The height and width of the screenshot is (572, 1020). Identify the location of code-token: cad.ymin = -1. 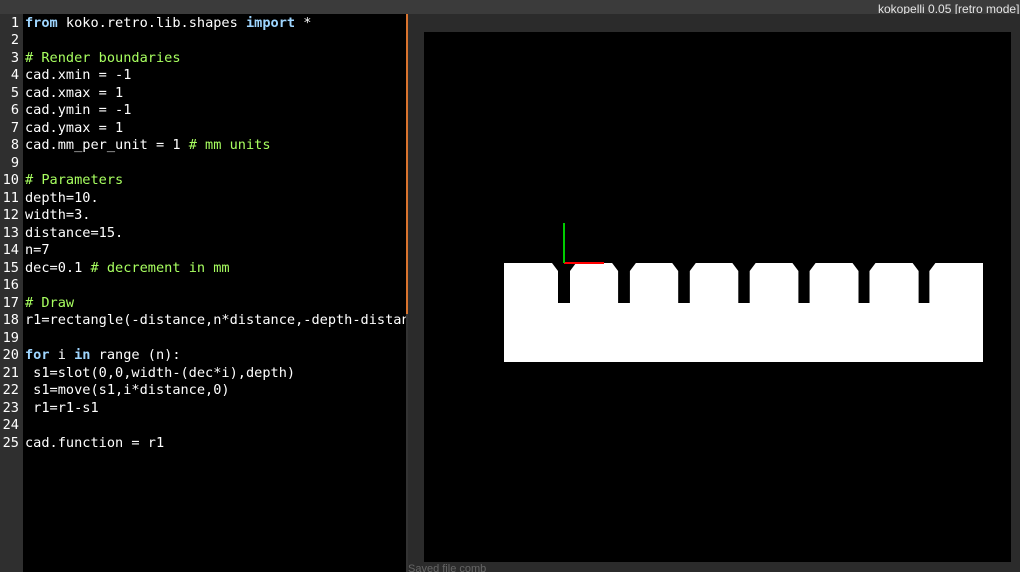
(78, 110).